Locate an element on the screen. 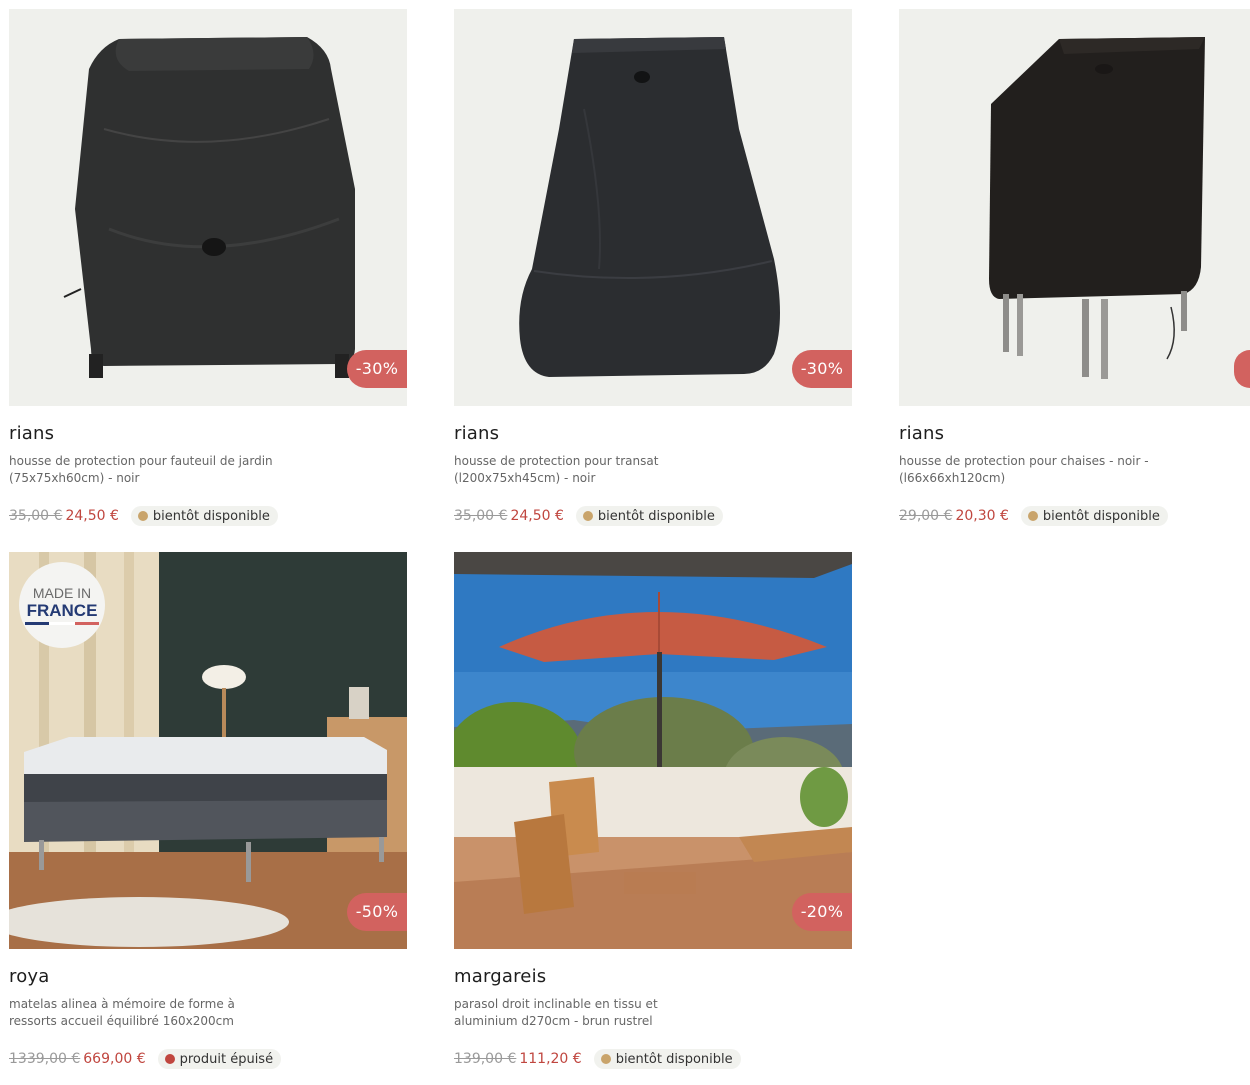 Image resolution: width=1250 pixels, height=1085 pixels. product-brand: roya is located at coordinates (208, 976).